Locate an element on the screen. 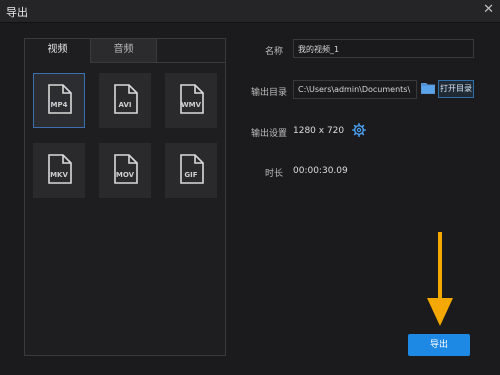 Image resolution: width=500 pixels, height=375 pixels. format-mp4: MP4 is located at coordinates (59, 100).